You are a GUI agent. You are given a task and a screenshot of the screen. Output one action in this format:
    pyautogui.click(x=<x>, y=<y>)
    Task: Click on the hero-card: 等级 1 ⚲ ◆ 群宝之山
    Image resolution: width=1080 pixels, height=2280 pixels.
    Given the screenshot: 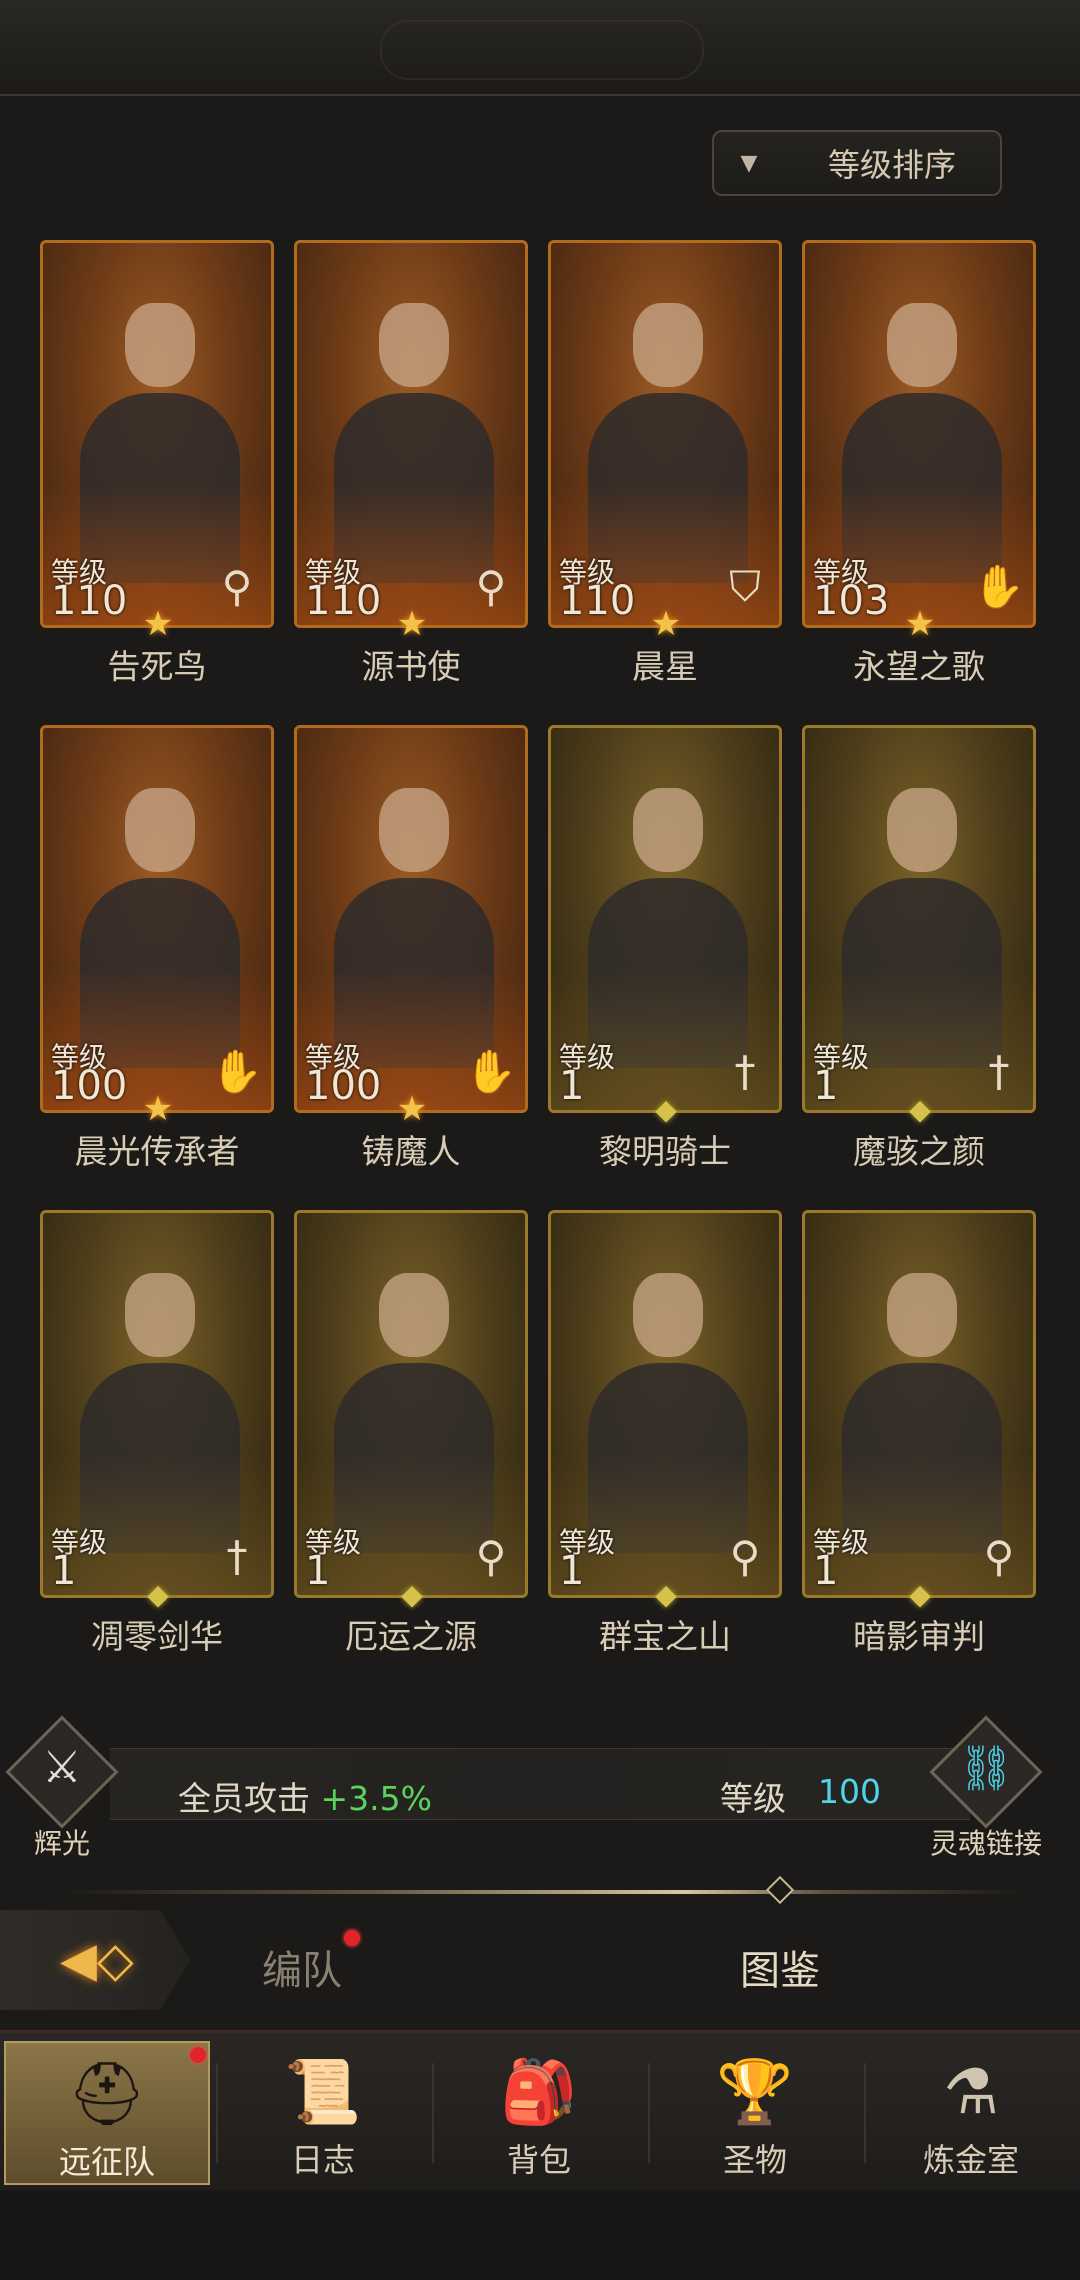 What is the action you would take?
    pyautogui.click(x=665, y=1433)
    